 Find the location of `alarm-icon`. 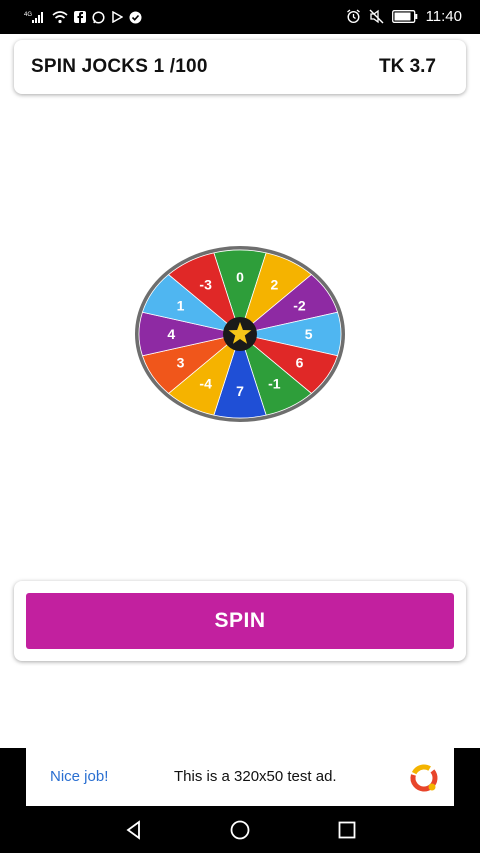

alarm-icon is located at coordinates (353, 16).